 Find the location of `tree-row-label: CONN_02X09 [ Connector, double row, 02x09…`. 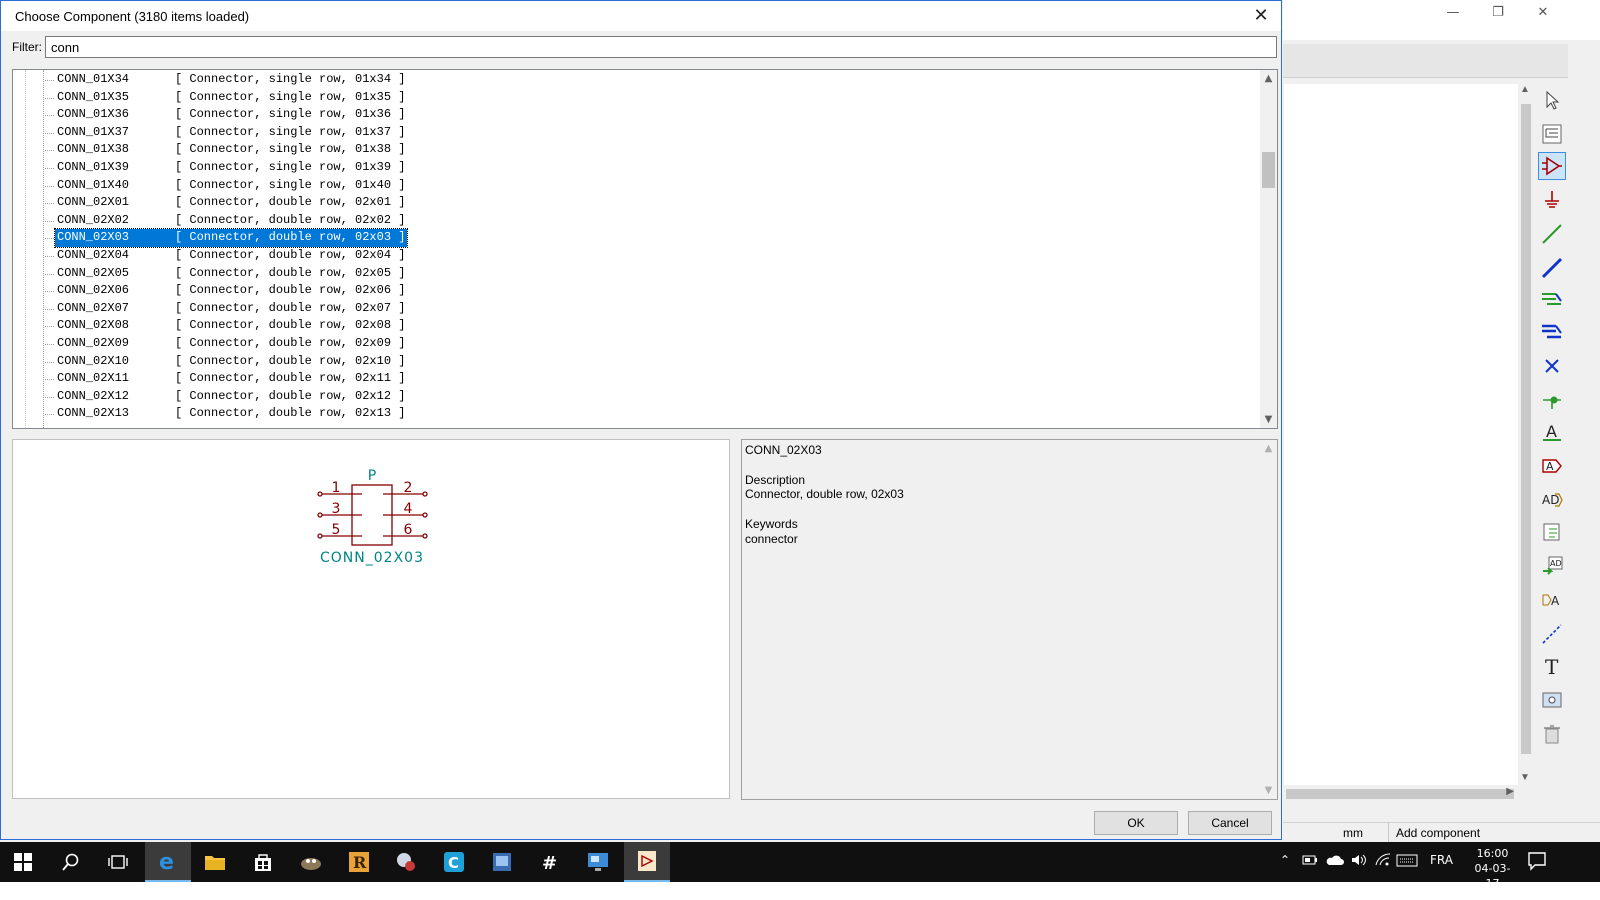

tree-row-label: CONN_02X09 [ Connector, double row, 02x09… is located at coordinates (231, 344).